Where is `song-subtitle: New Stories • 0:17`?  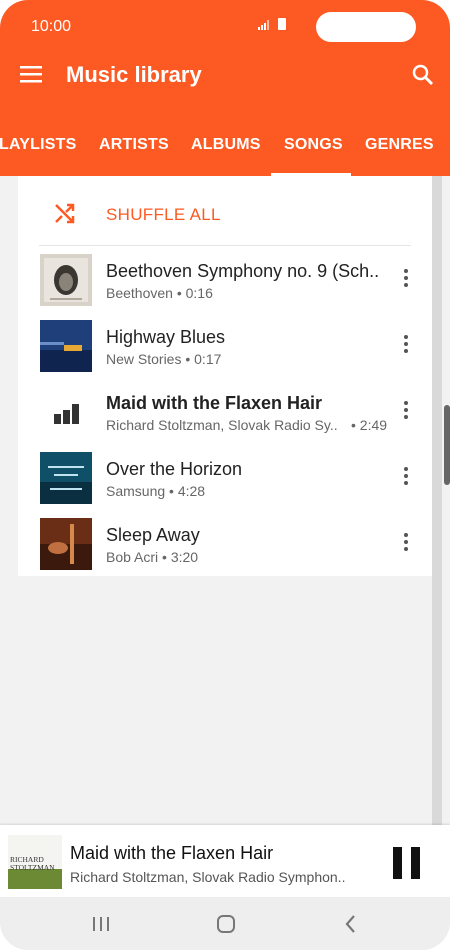 song-subtitle: New Stories • 0:17 is located at coordinates (164, 359).